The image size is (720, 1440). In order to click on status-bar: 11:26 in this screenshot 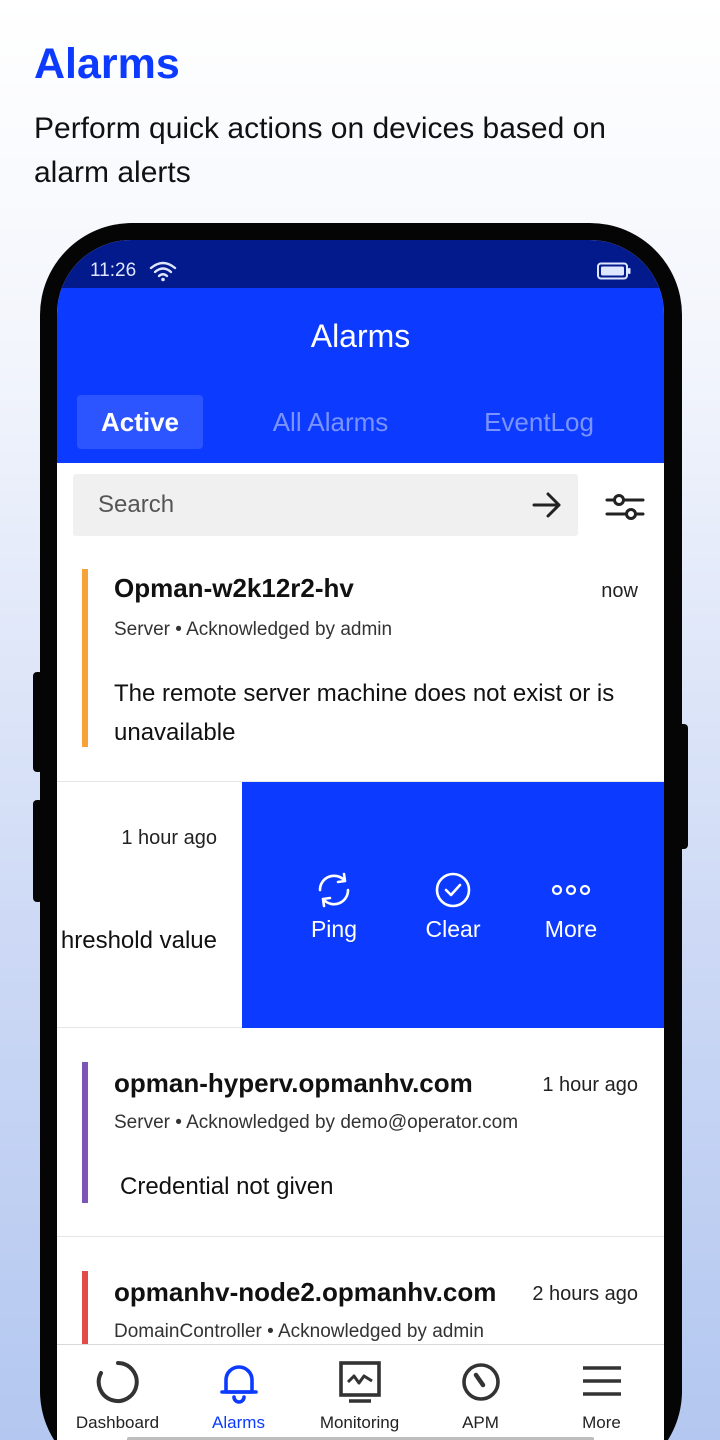, I will do `click(360, 264)`.